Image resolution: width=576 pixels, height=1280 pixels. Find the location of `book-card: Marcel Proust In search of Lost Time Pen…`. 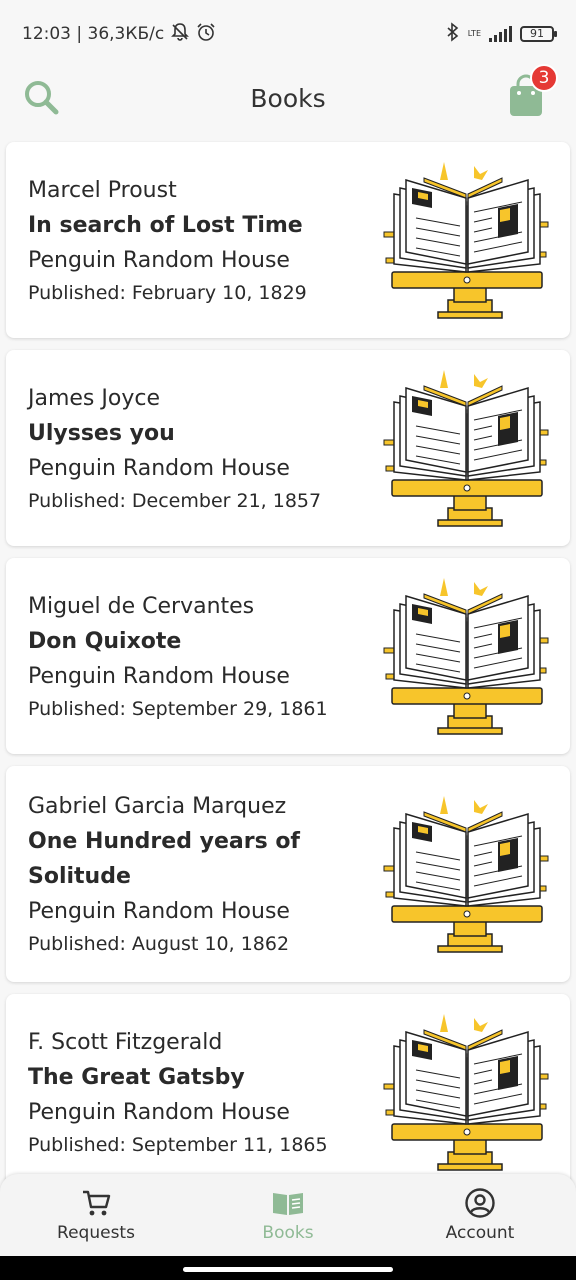

book-card: Marcel Proust In search of Lost Time Pen… is located at coordinates (288, 240).